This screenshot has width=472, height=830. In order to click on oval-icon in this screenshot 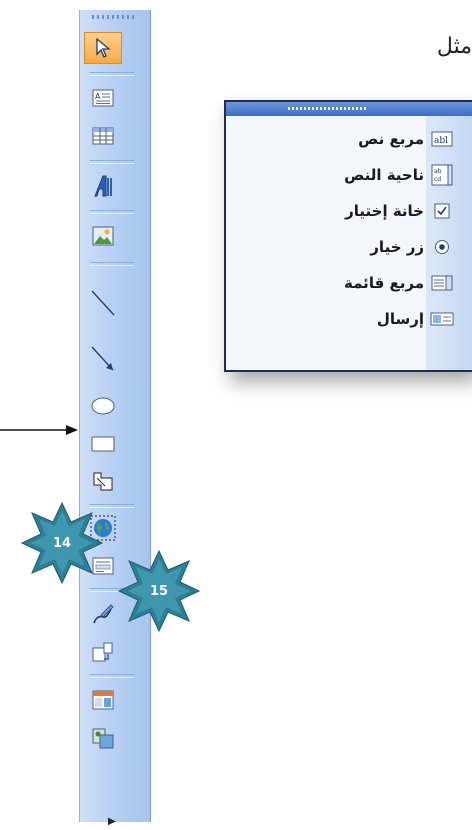, I will do `click(103, 406)`.